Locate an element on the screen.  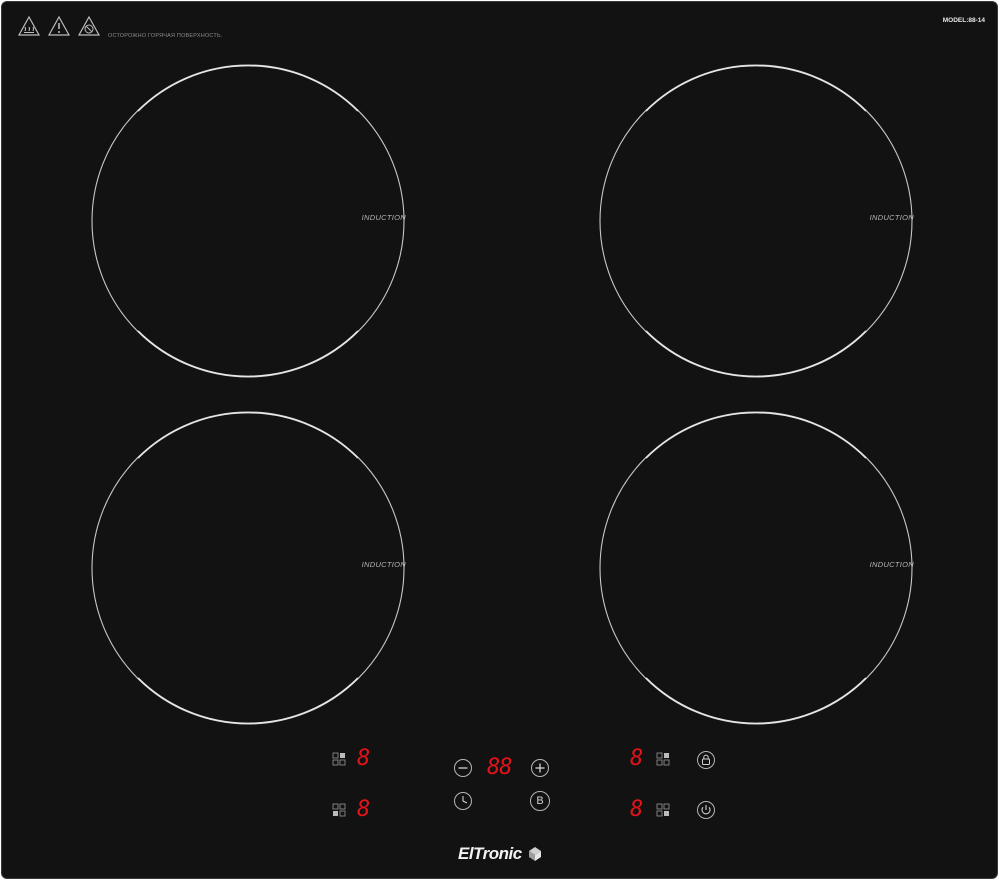
cooking-zone-rear-right: INDUCTION is located at coordinates (756, 221).